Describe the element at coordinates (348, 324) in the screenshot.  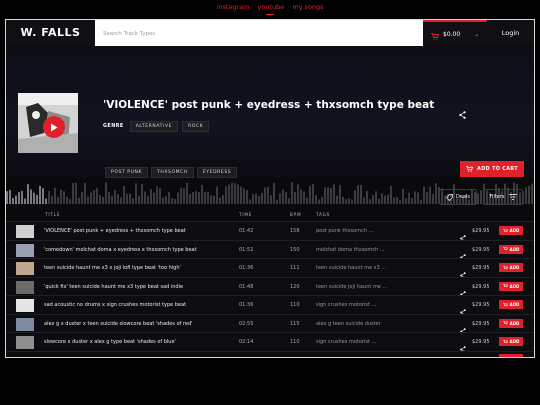
I see `row-tags: alex g teen suicide duster` at that location.